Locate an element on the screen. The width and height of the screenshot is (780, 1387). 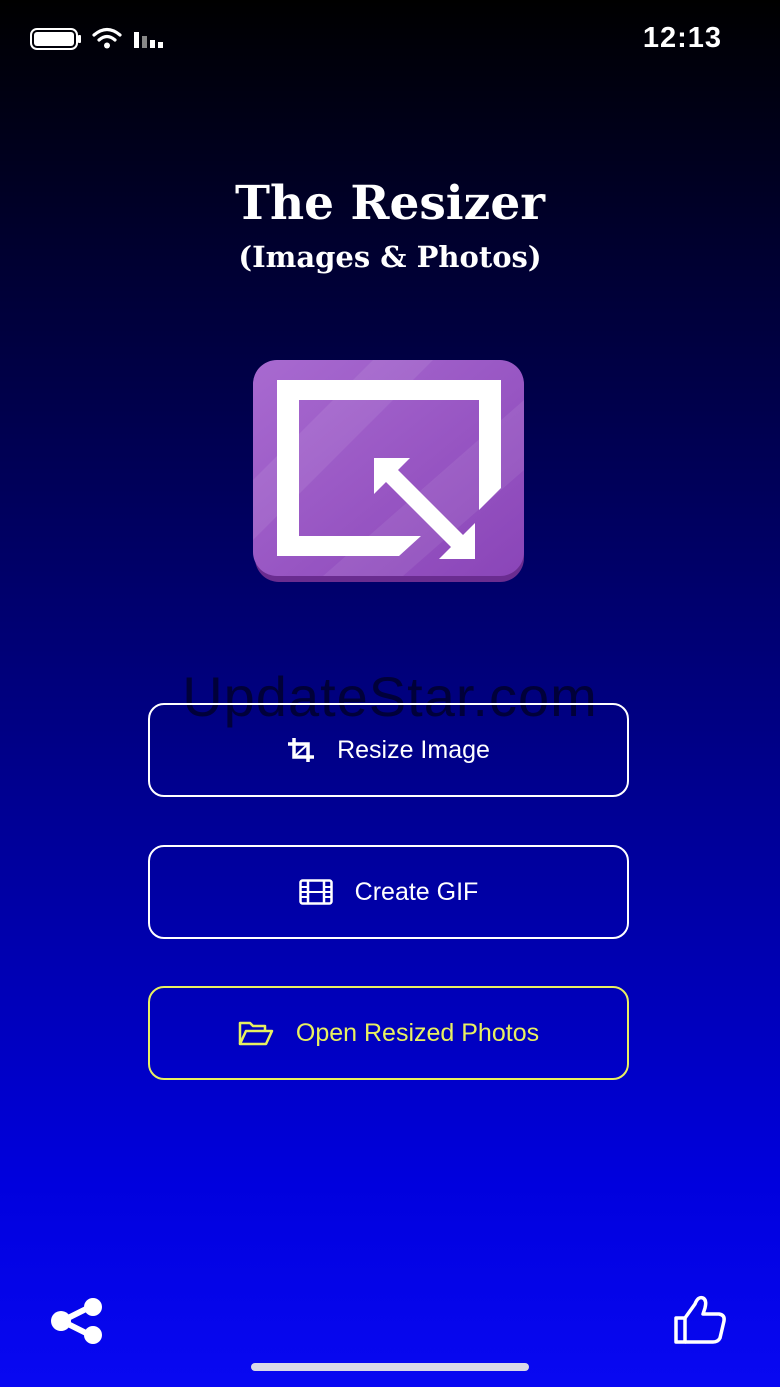
status-bar: 12:13 is located at coordinates (390, 40).